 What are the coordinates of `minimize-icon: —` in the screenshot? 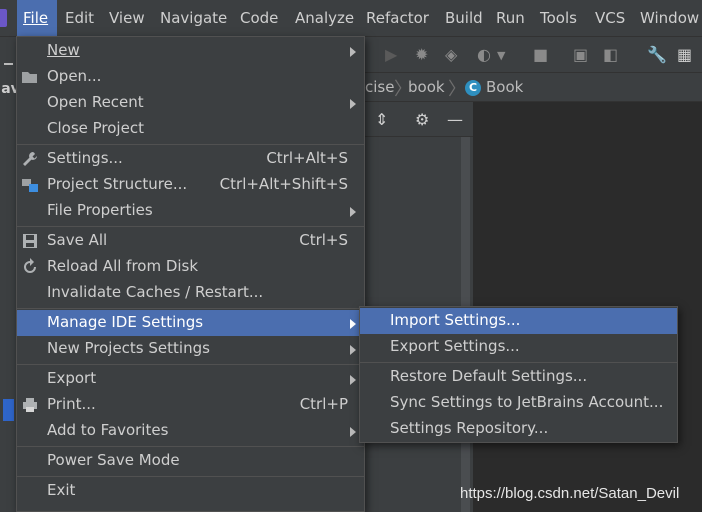 It's located at (455, 119).